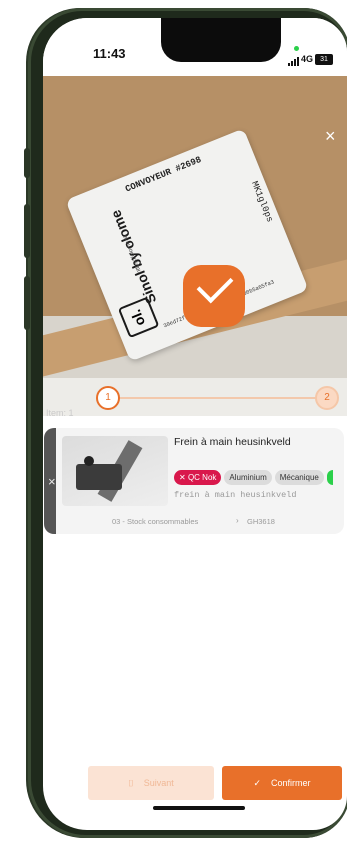 The width and height of the screenshot is (347, 844). Describe the element at coordinates (214, 296) in the screenshot. I see `check-icon` at that location.